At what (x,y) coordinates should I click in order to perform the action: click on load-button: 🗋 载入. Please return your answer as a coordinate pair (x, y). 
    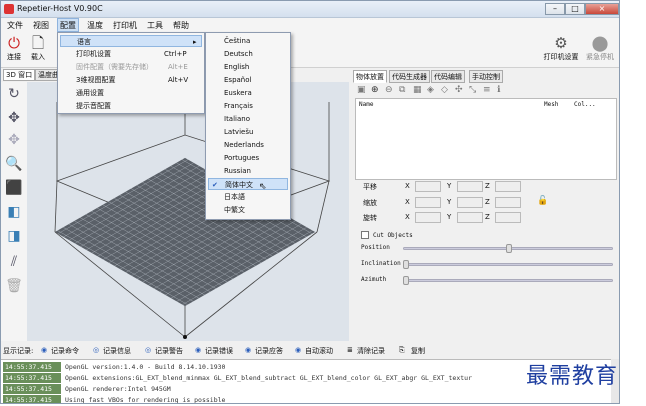
    Looking at the image, I should click on (38, 48).